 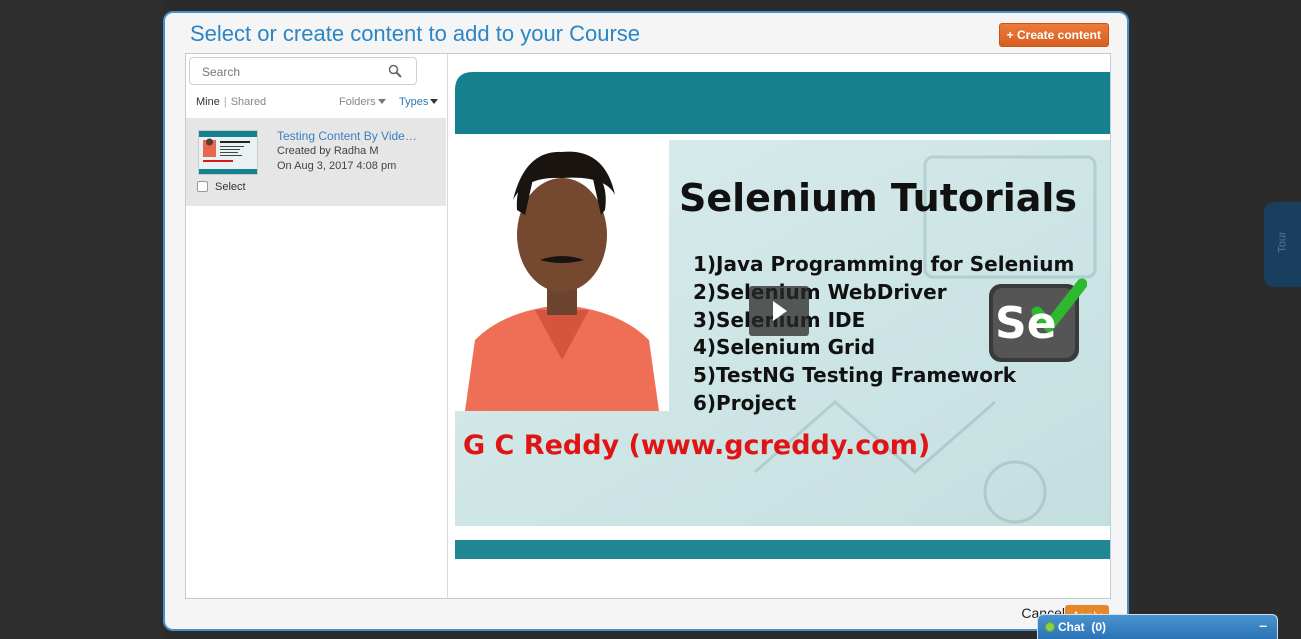 What do you see at coordinates (1099, 627) in the screenshot?
I see `chat-count: (0)` at bounding box center [1099, 627].